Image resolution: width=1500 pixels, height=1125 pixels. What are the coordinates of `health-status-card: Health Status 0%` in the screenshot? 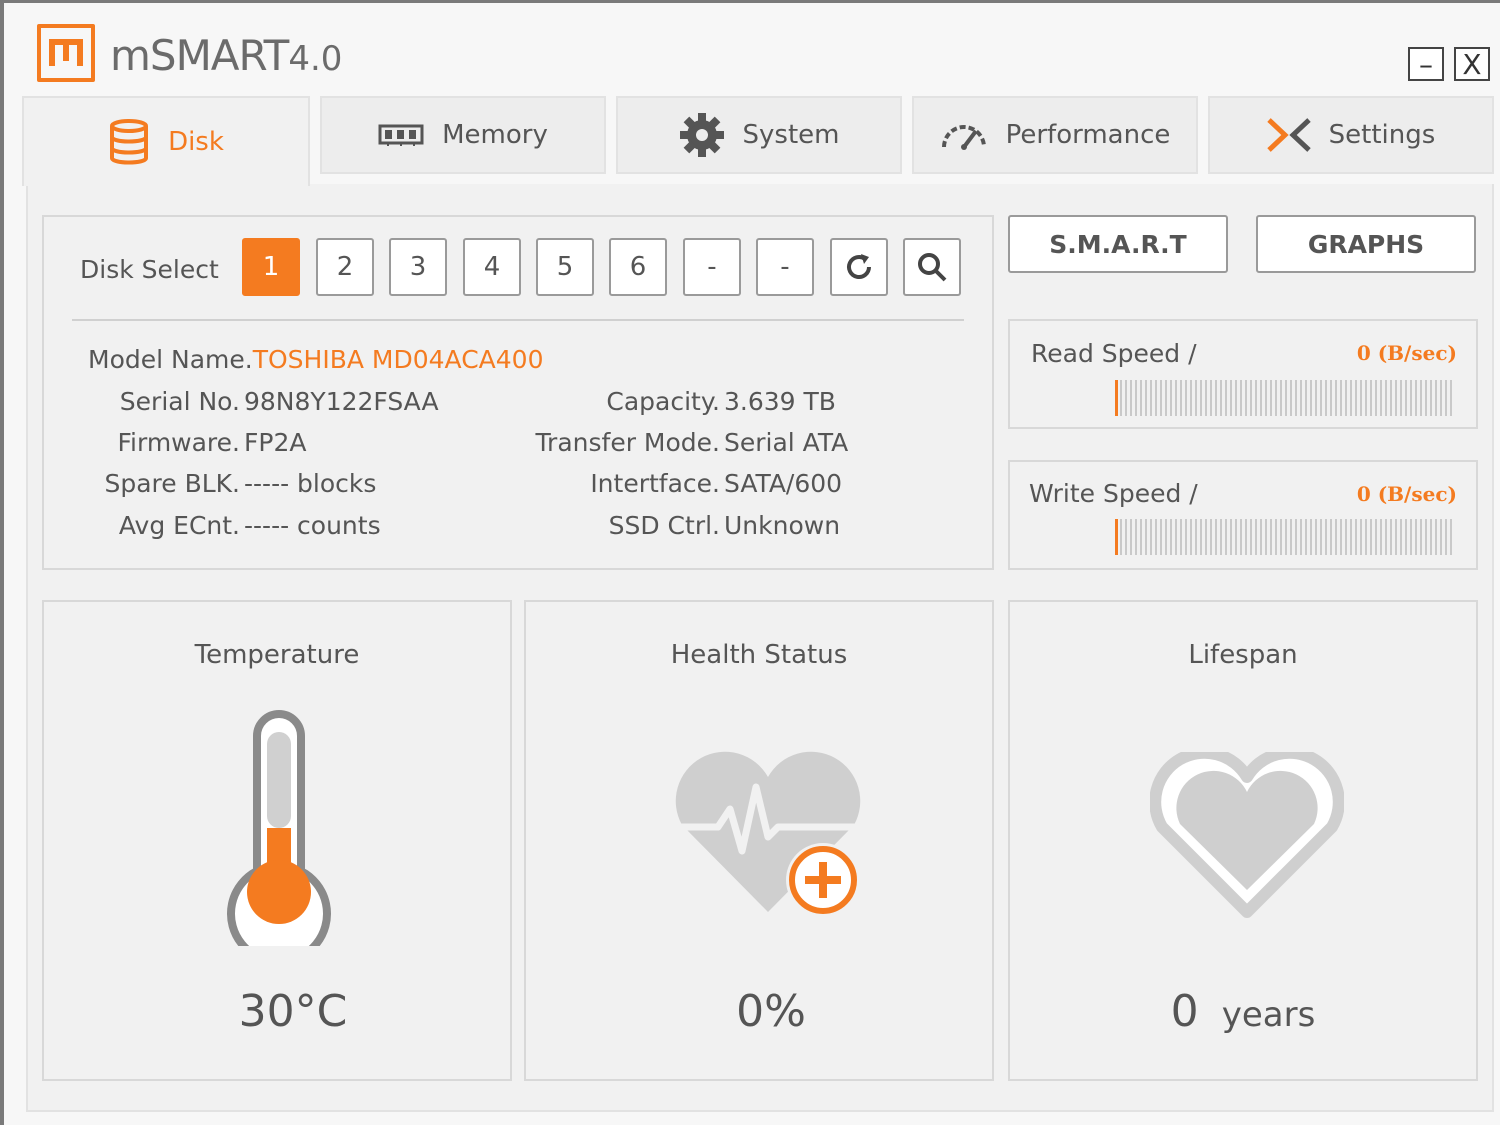 It's located at (759, 840).